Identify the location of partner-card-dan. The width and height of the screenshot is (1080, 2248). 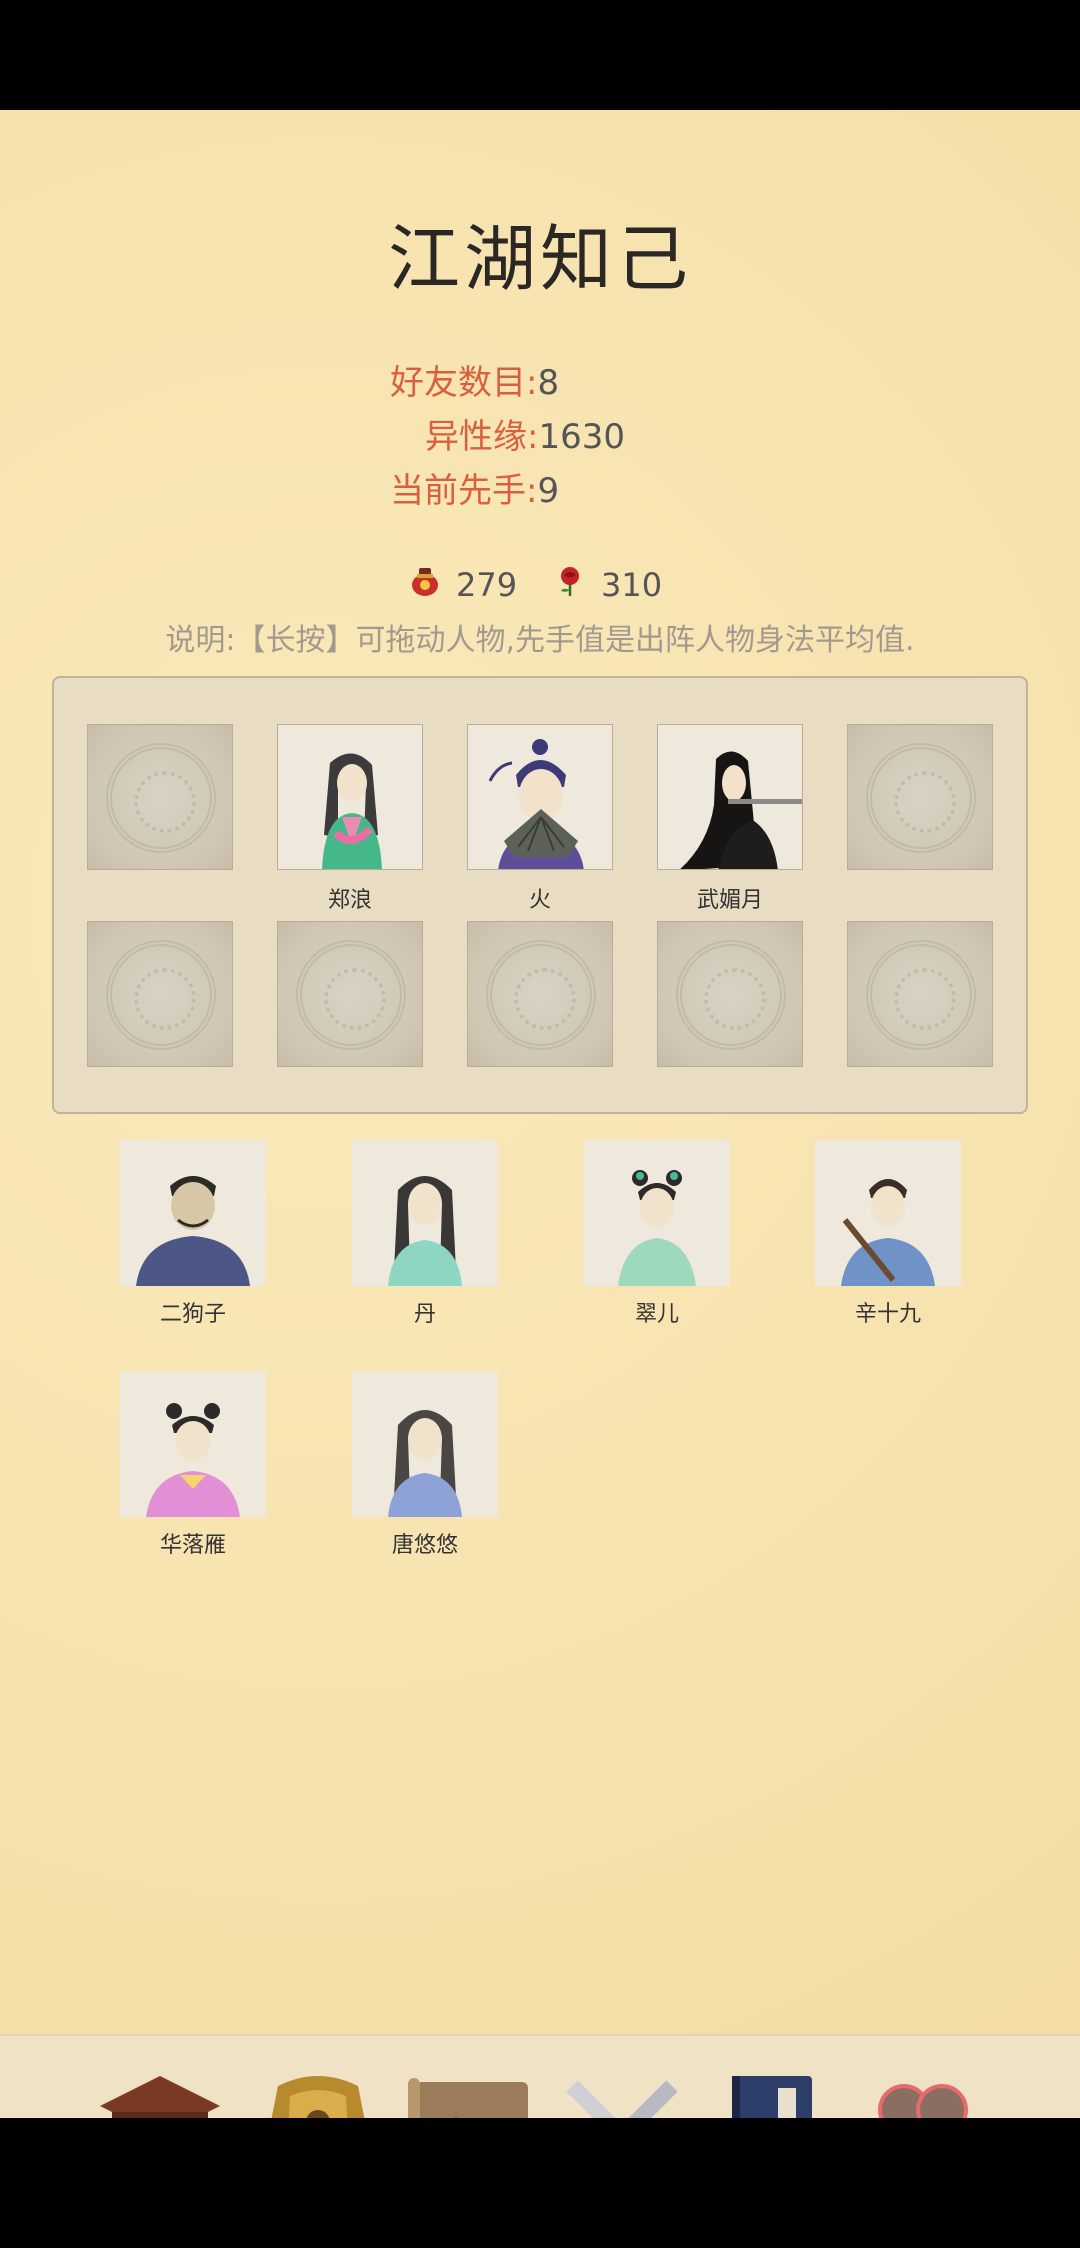
(425, 1213).